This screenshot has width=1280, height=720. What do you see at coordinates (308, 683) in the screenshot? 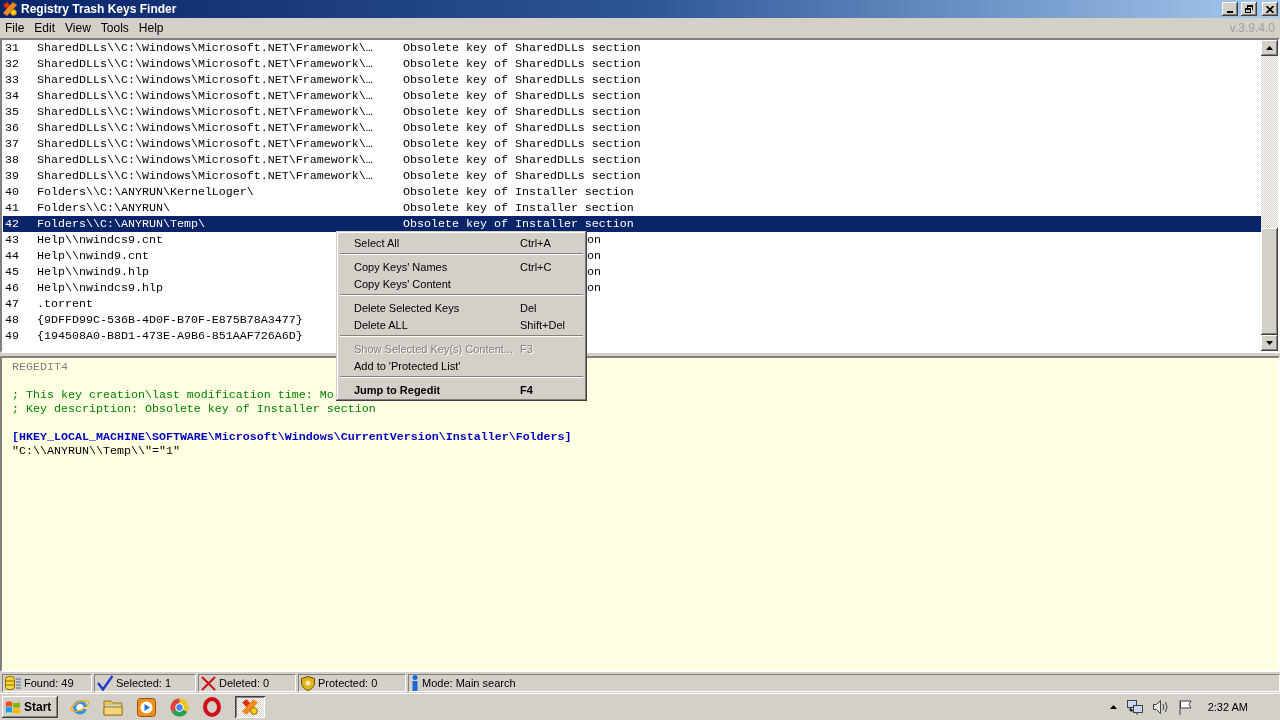
I see `shield-icon` at bounding box center [308, 683].